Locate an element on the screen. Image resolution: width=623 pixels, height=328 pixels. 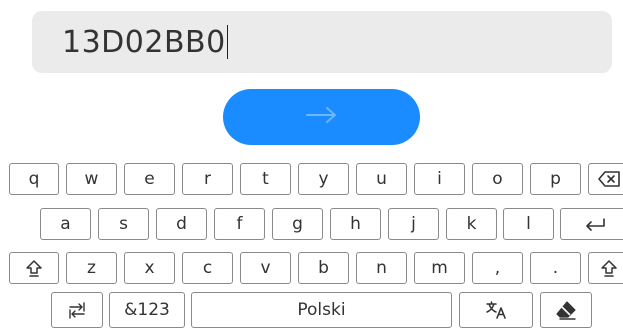
submit-button is located at coordinates (321, 117).